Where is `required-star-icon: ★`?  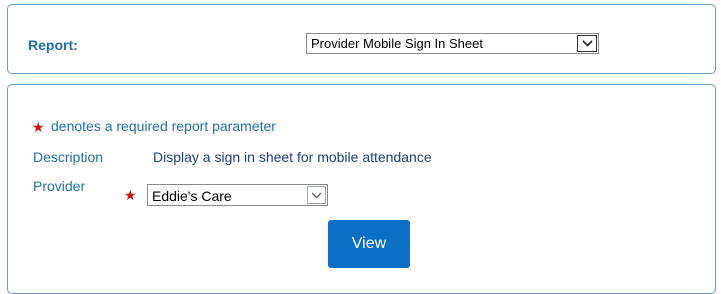
required-star-icon: ★ is located at coordinates (38, 127).